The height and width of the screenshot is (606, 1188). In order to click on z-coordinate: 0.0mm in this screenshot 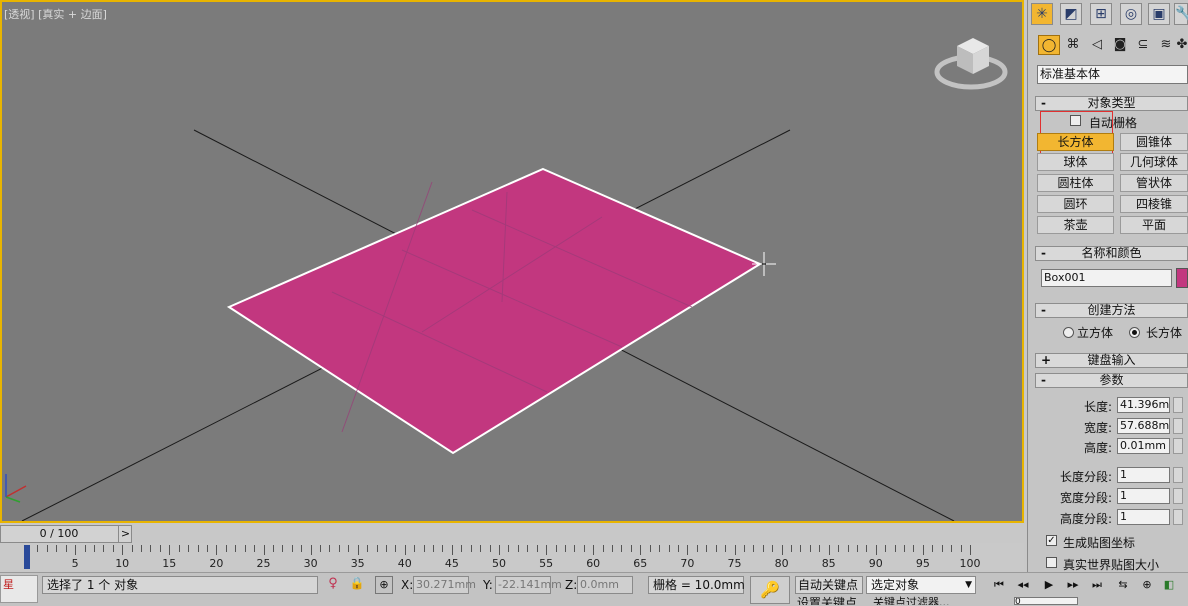, I will do `click(605, 585)`.